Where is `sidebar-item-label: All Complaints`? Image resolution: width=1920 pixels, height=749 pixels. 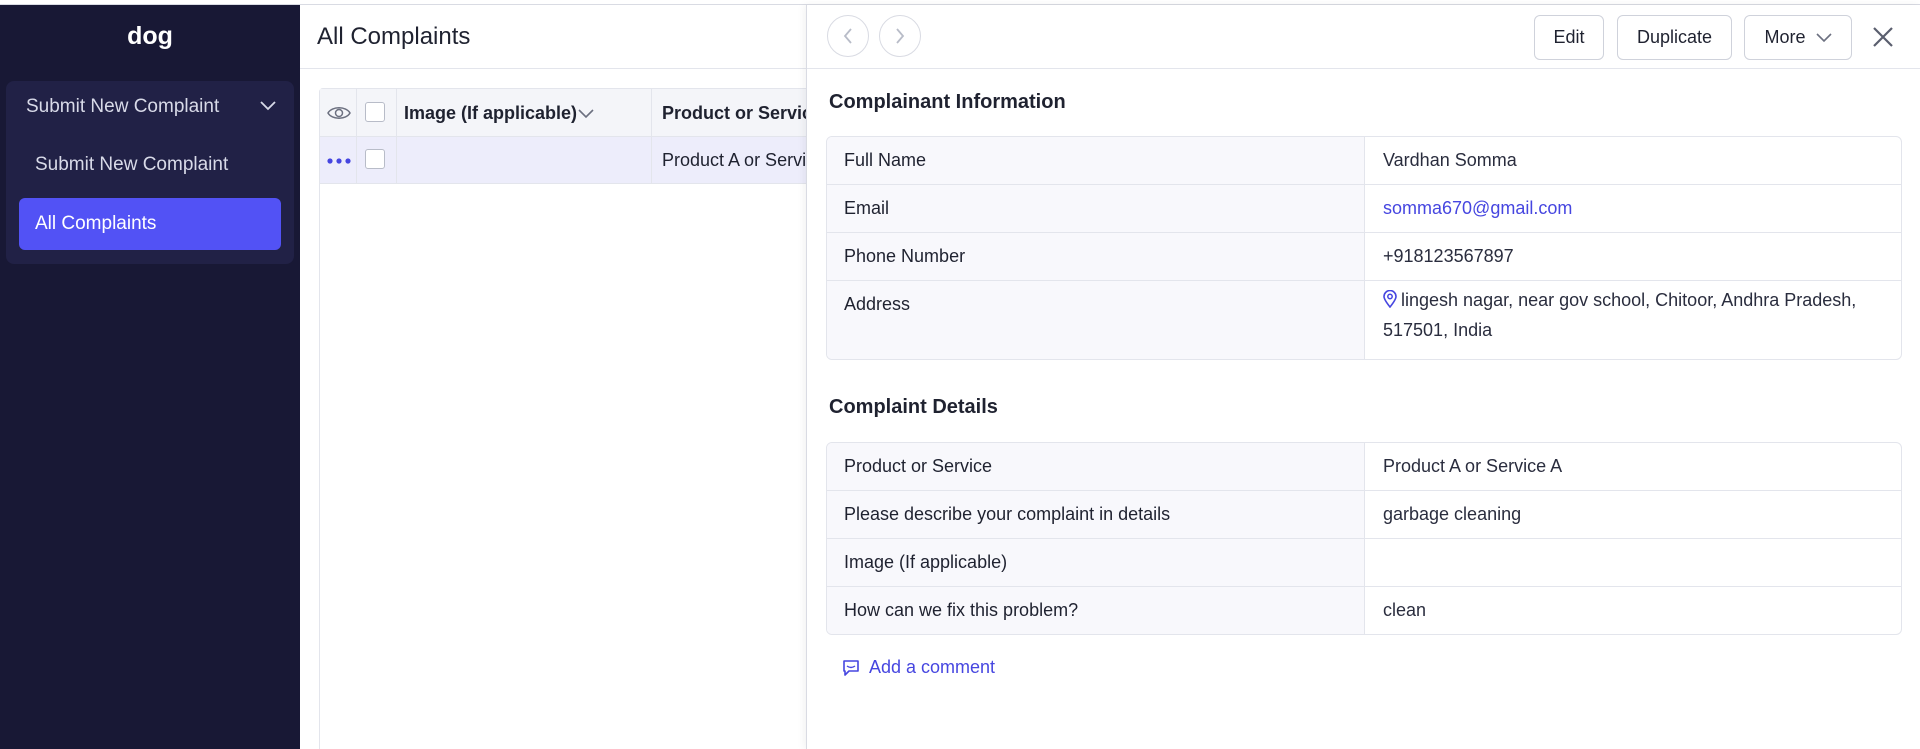 sidebar-item-label: All Complaints is located at coordinates (96, 223).